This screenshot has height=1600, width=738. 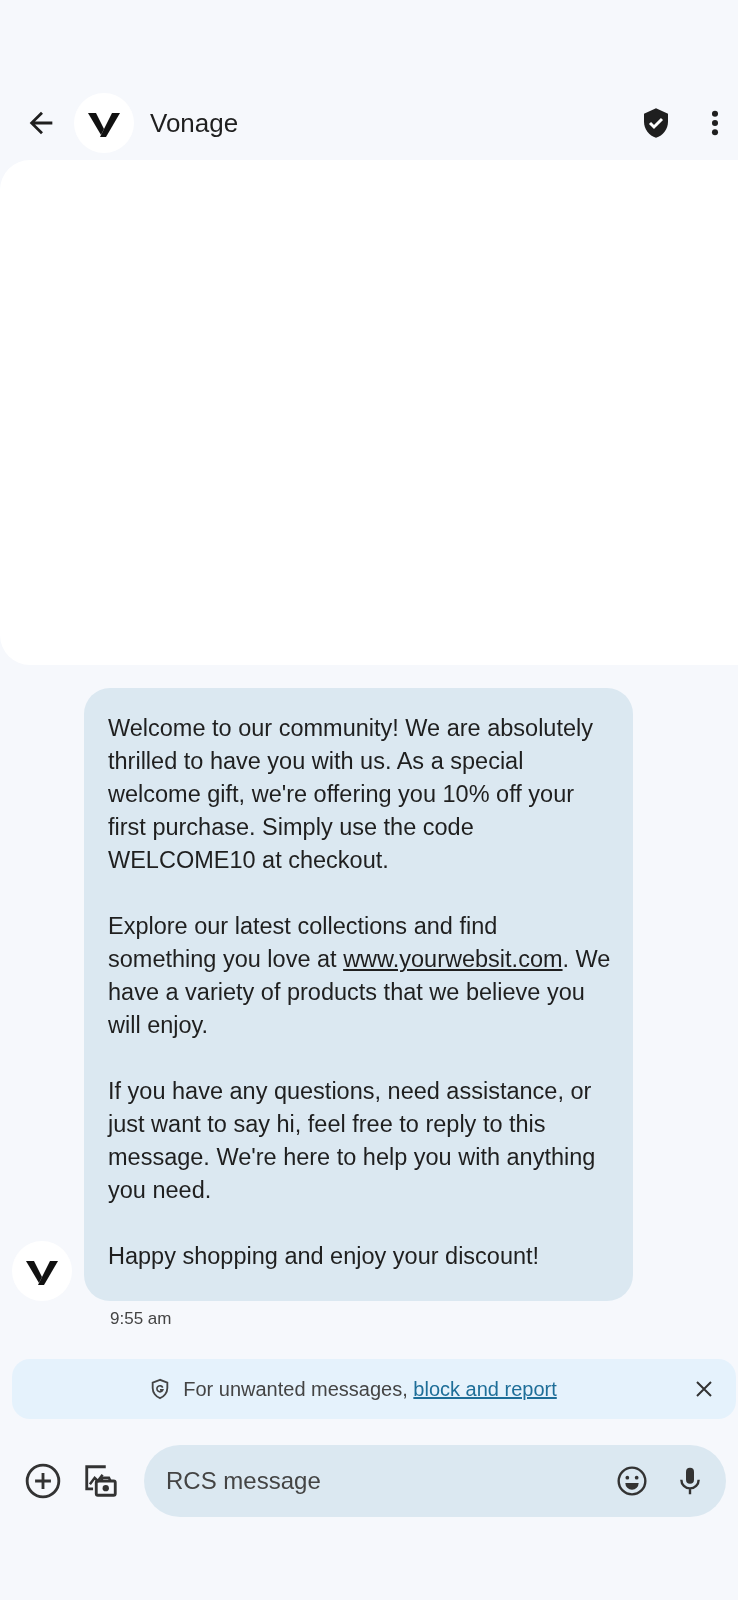 I want to click on message-text: Happy shopping and enjoy your discount!, so click(x=324, y=1256).